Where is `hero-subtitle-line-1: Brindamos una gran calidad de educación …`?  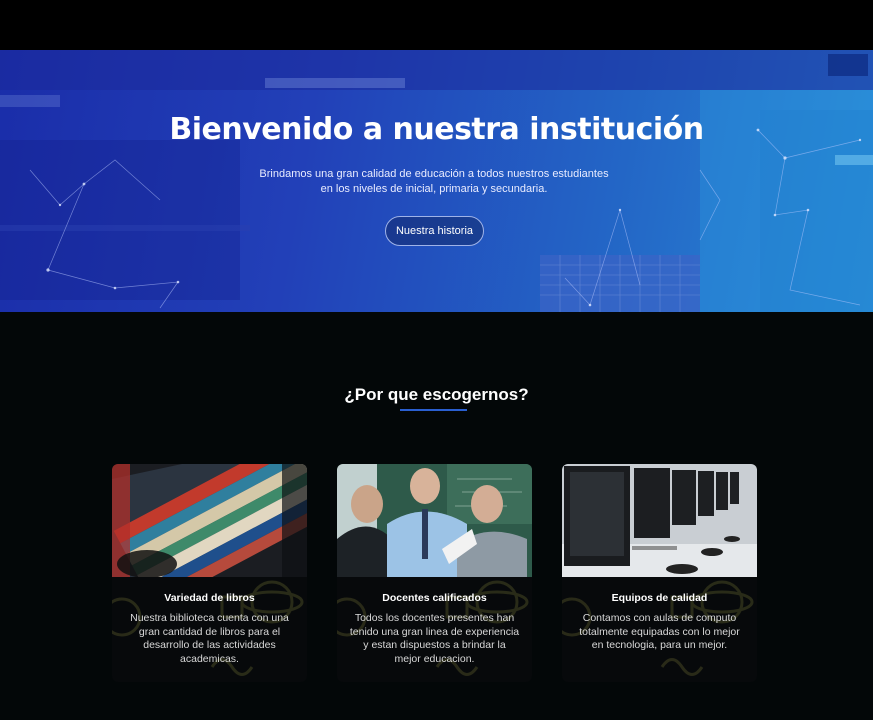
hero-subtitle-line-1: Brindamos una gran calidad de educación … is located at coordinates (434, 174).